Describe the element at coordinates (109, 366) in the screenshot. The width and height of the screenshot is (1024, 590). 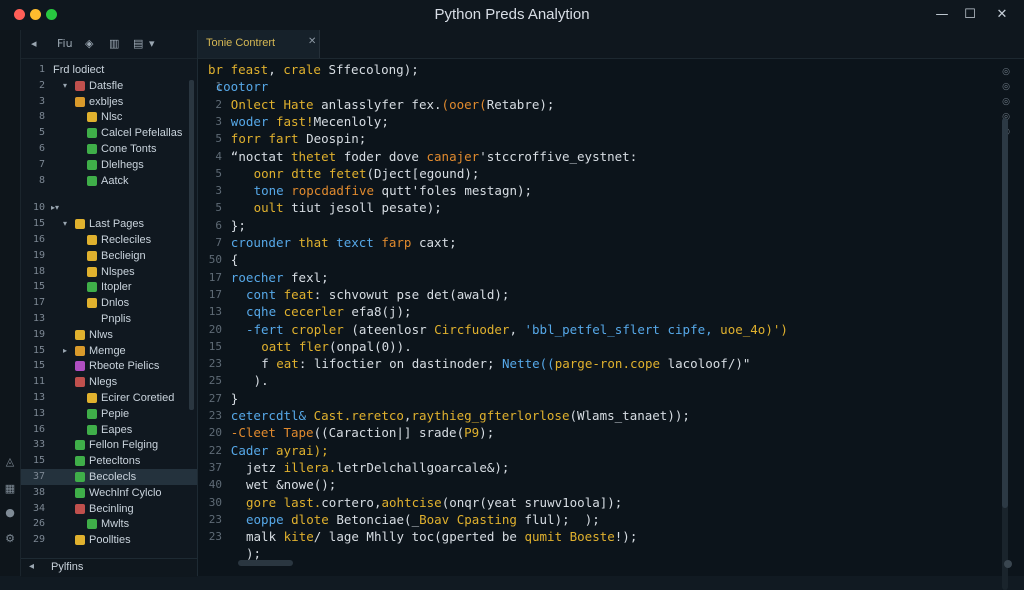
I see `tree-item: 15 Rbeote Pielics` at that location.